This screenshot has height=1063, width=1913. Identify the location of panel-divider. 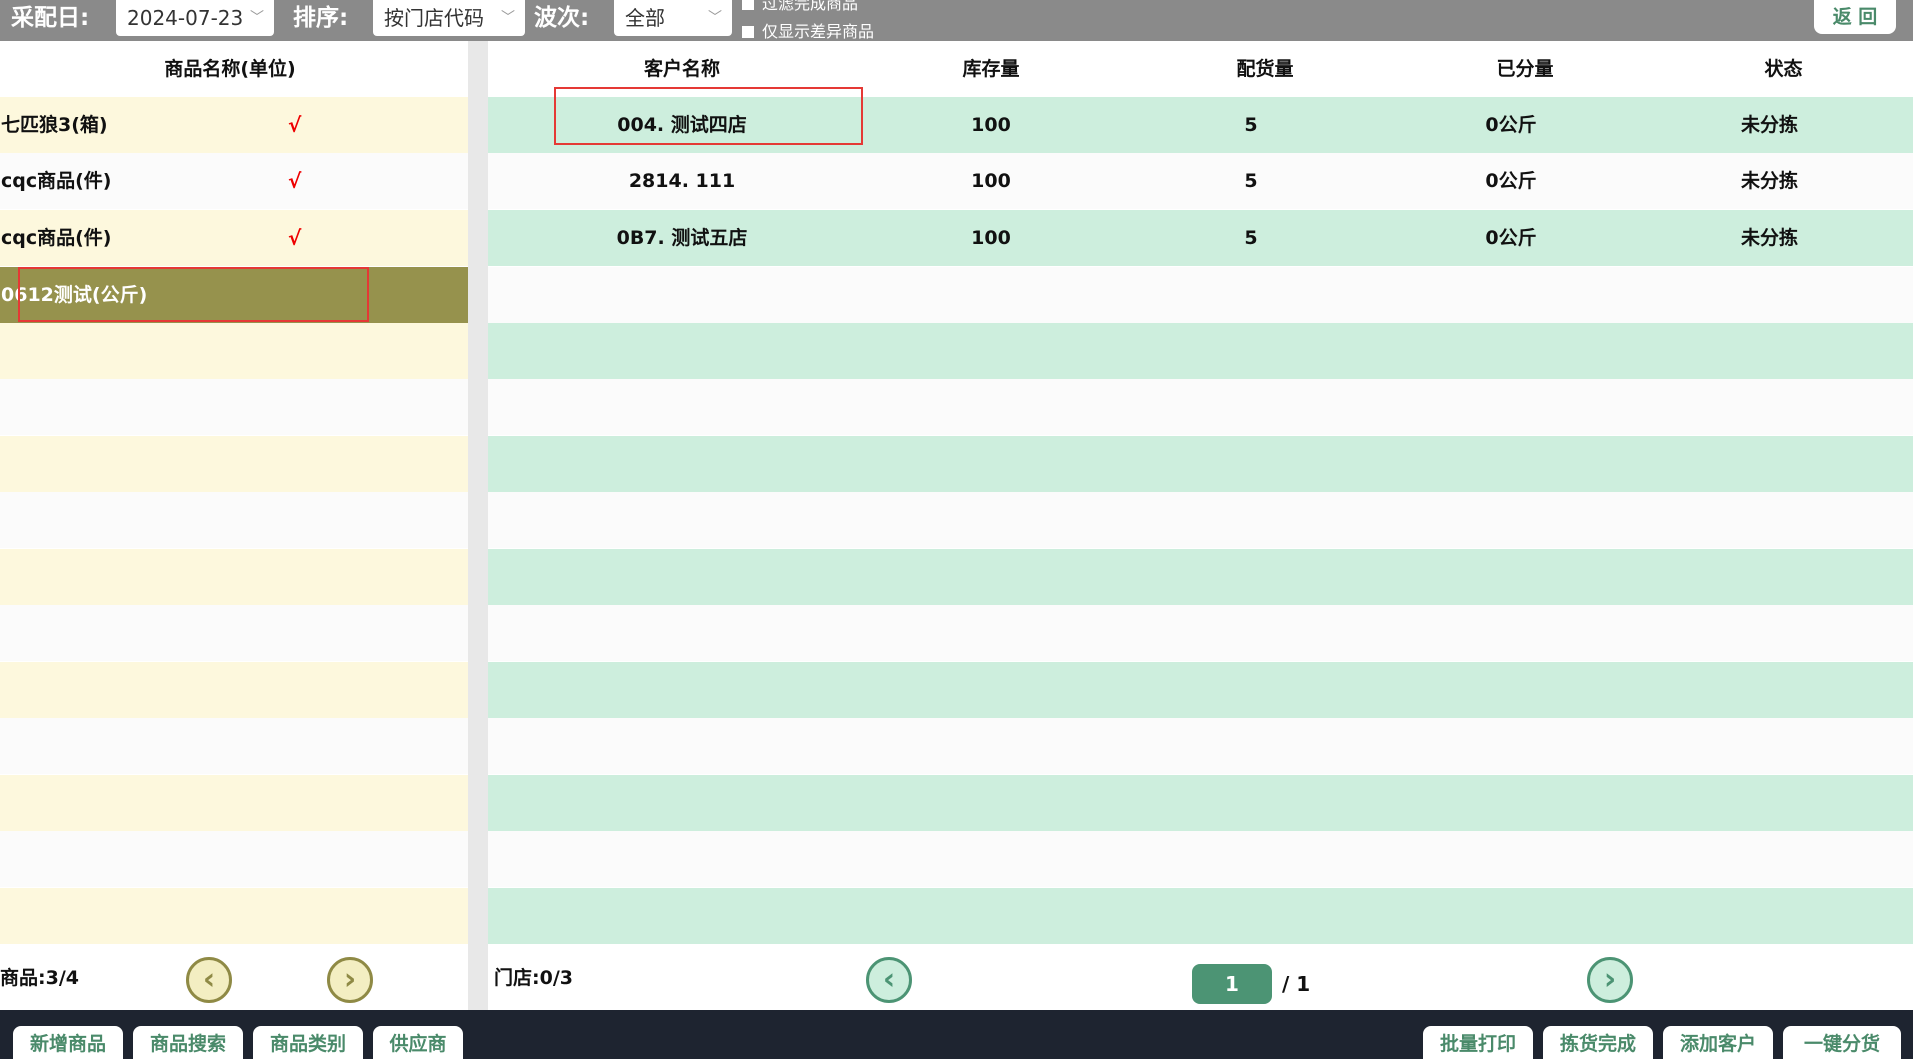
(478, 525).